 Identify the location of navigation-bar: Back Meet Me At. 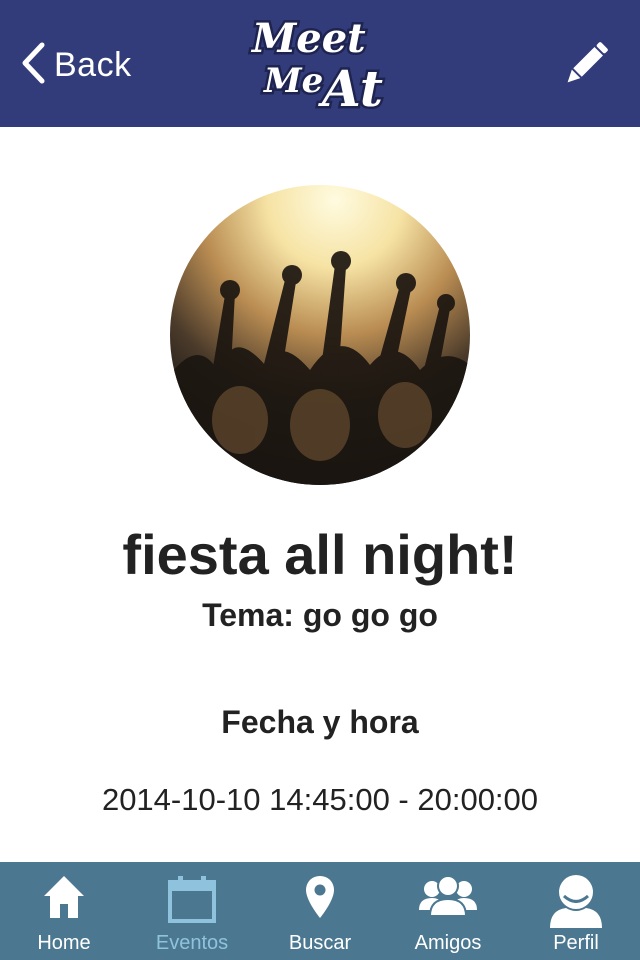
(320, 63).